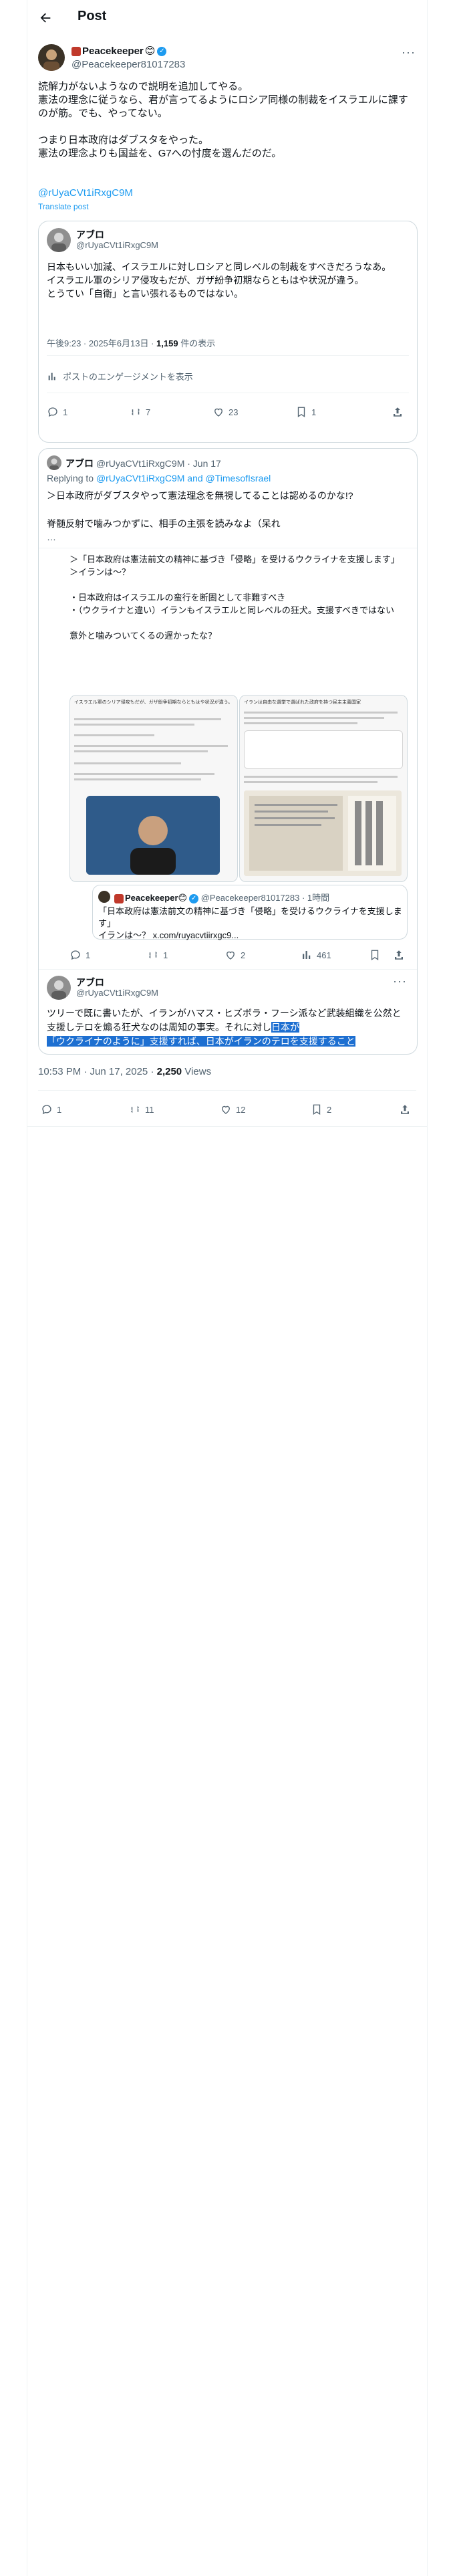  Describe the element at coordinates (232, 1109) in the screenshot. I see `like-button: 12` at that location.